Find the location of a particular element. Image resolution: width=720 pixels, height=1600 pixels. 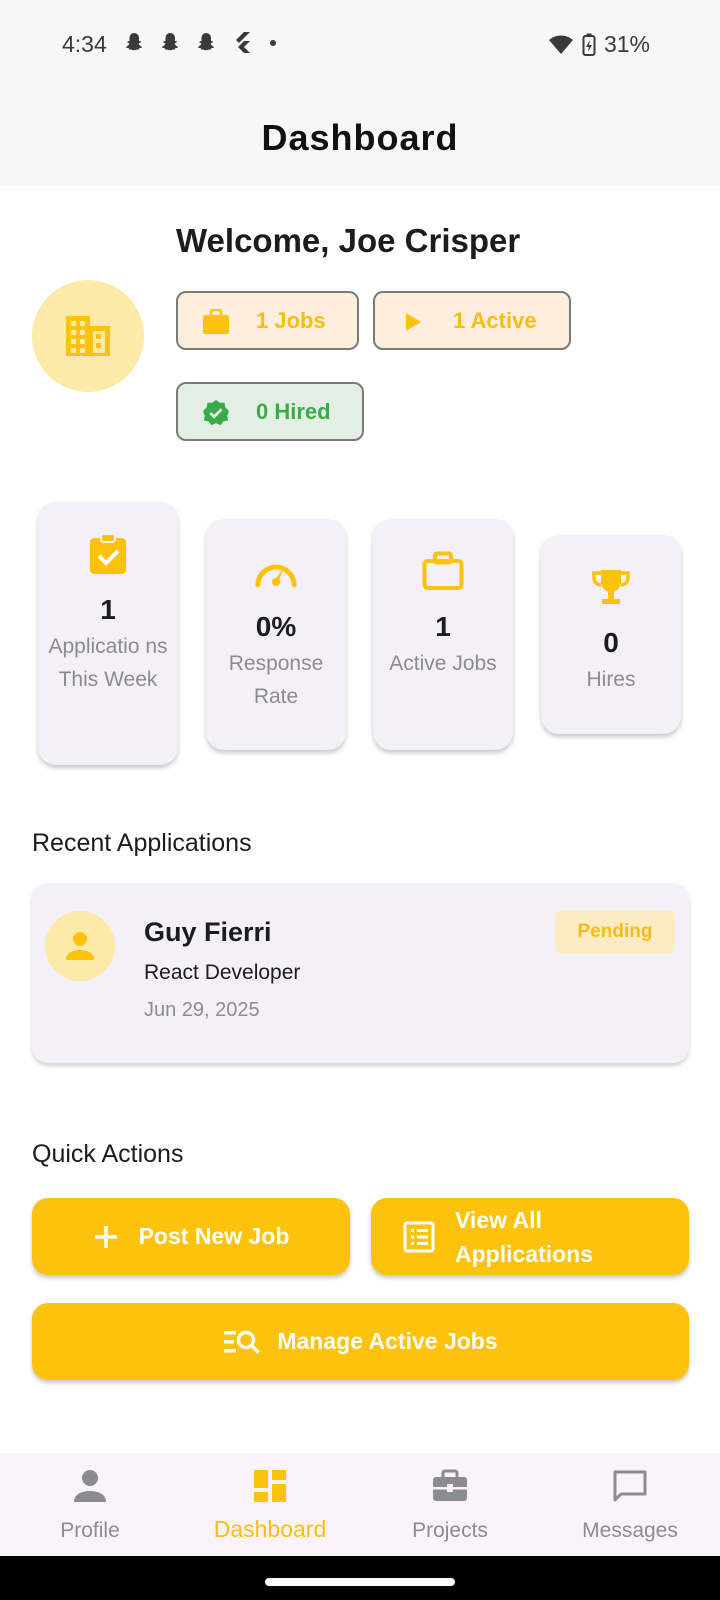

business-icon is located at coordinates (88, 336).